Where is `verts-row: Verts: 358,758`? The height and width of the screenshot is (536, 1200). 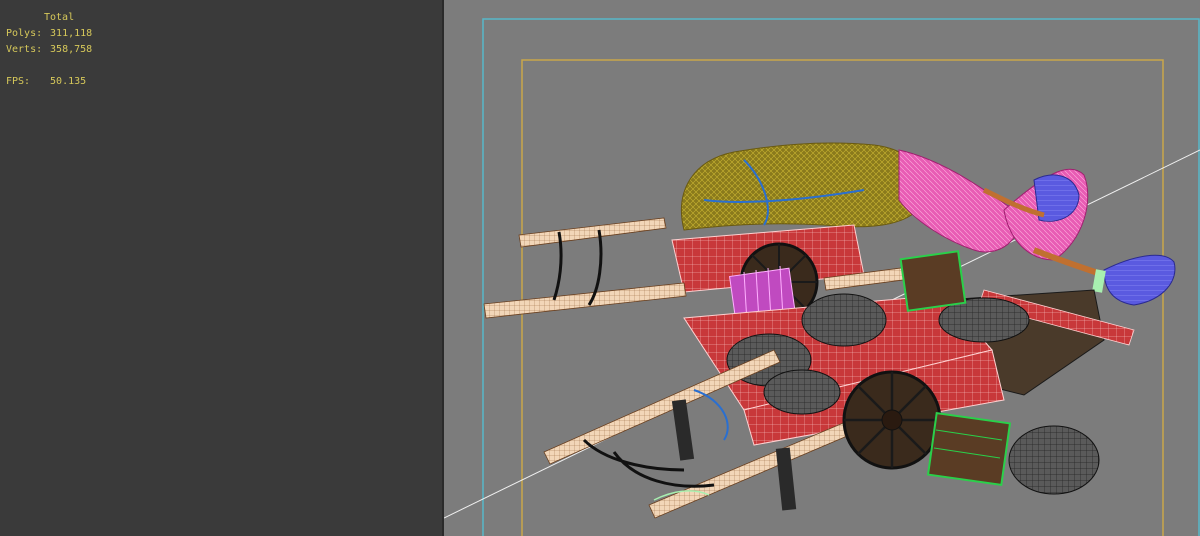
verts-row: Verts: 358,758 is located at coordinates (49, 50).